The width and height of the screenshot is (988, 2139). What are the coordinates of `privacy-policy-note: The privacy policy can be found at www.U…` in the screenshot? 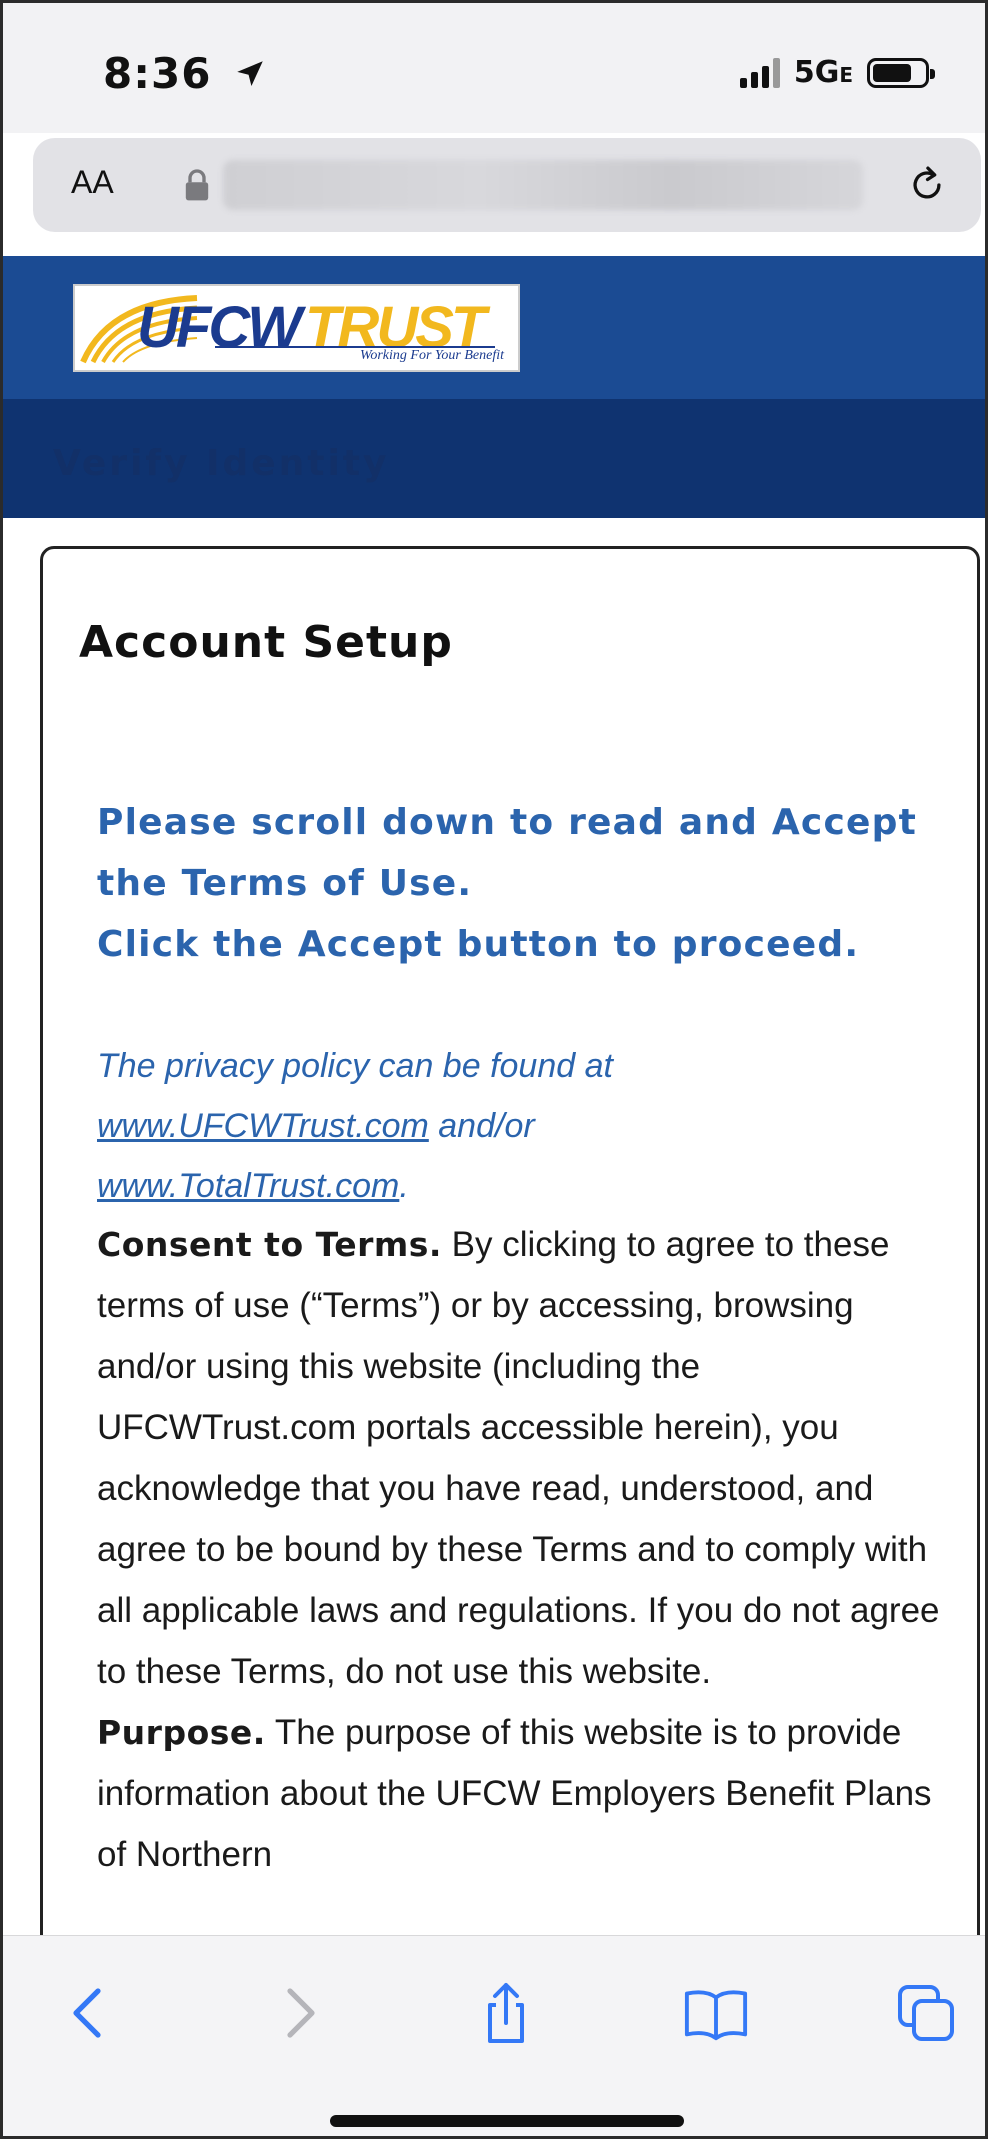 It's located at (517, 1126).